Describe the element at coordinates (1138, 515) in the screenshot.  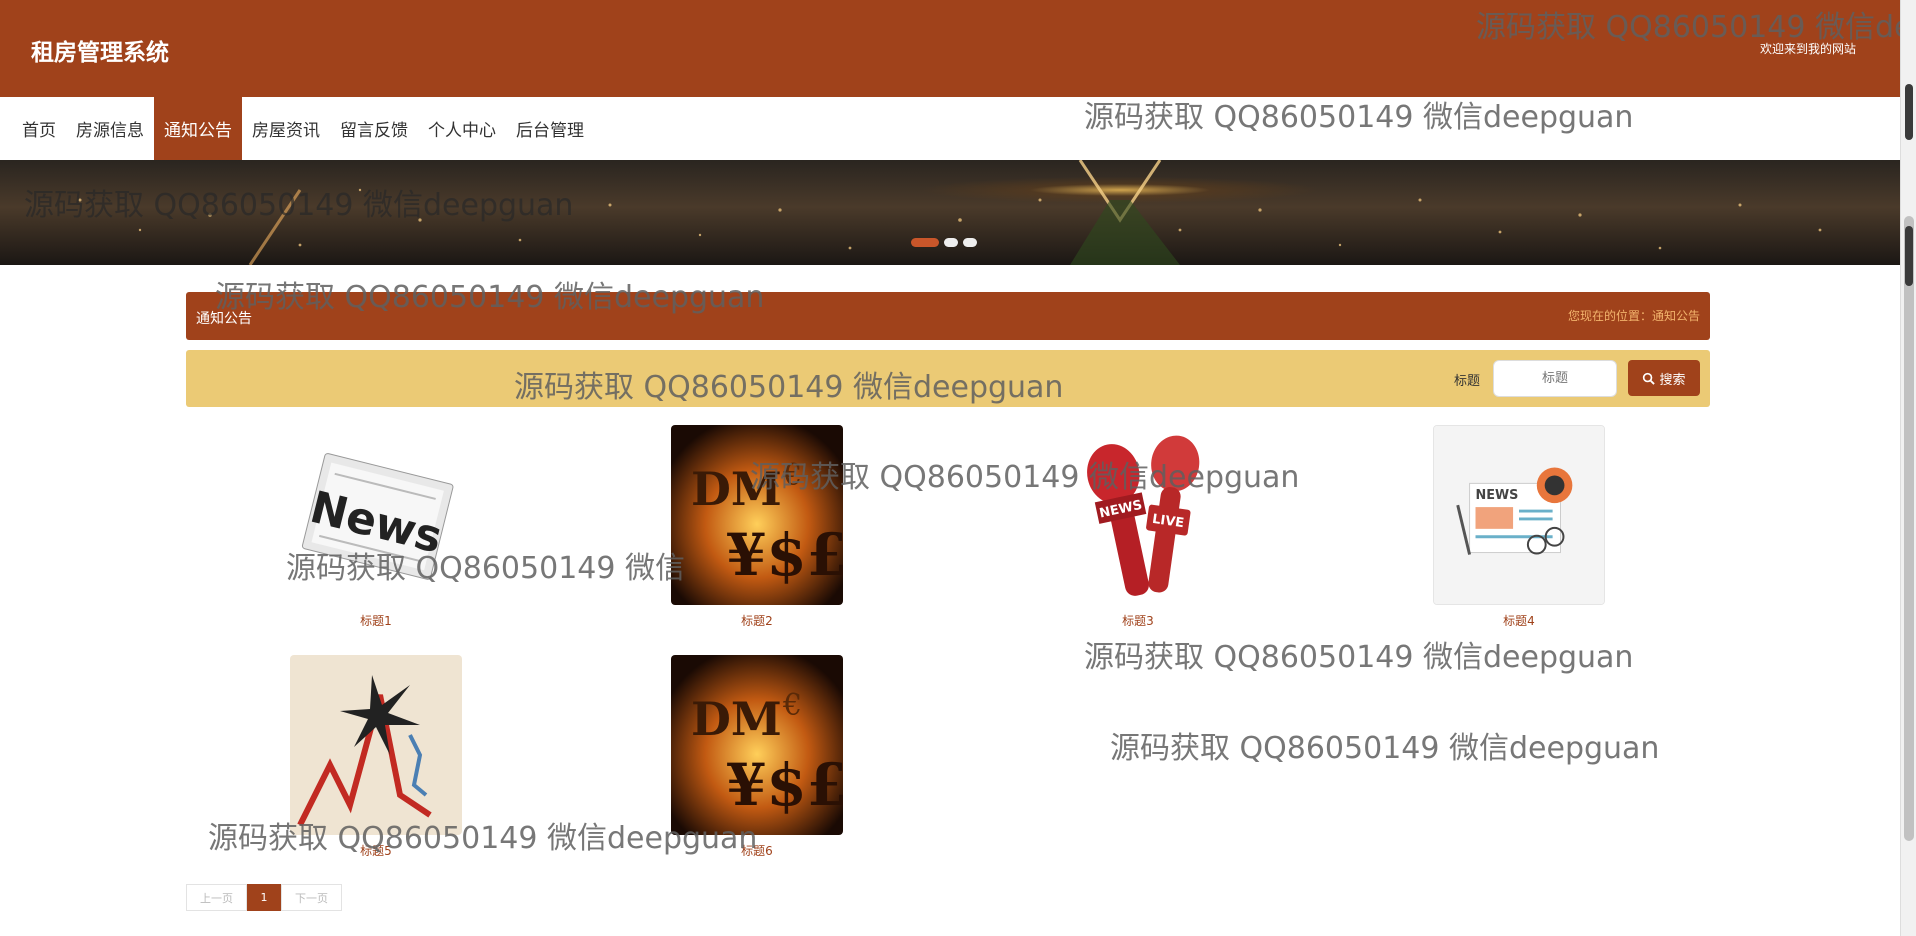
I see `live-microphones-icon: NEWS LIVE` at that location.